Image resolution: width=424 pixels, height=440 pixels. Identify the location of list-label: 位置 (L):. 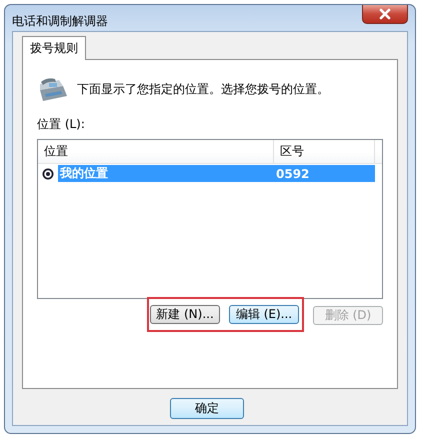
(61, 124).